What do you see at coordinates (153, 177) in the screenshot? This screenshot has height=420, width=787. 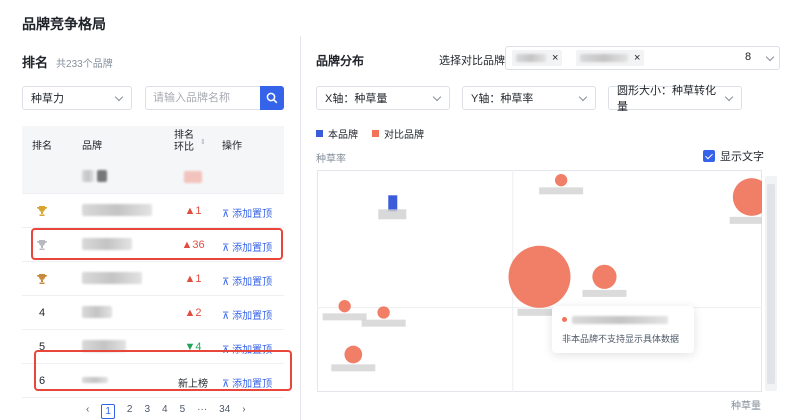 I see `table-row` at bounding box center [153, 177].